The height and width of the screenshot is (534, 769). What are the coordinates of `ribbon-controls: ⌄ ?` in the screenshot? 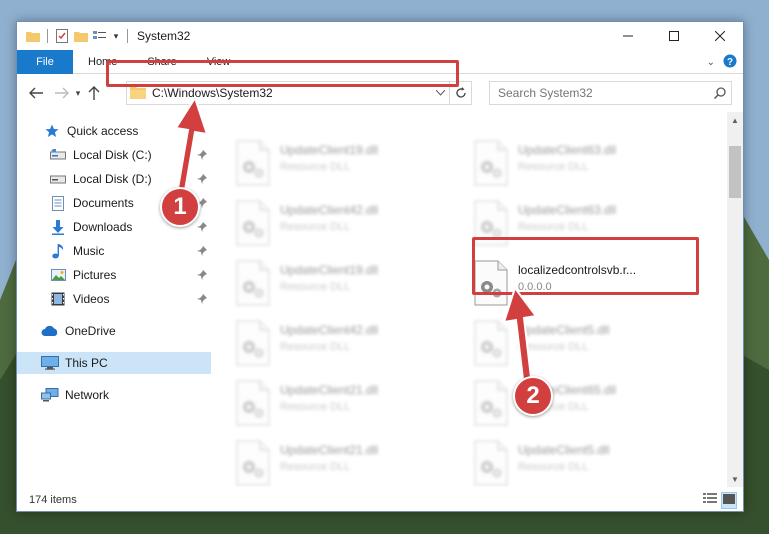 It's located at (722, 62).